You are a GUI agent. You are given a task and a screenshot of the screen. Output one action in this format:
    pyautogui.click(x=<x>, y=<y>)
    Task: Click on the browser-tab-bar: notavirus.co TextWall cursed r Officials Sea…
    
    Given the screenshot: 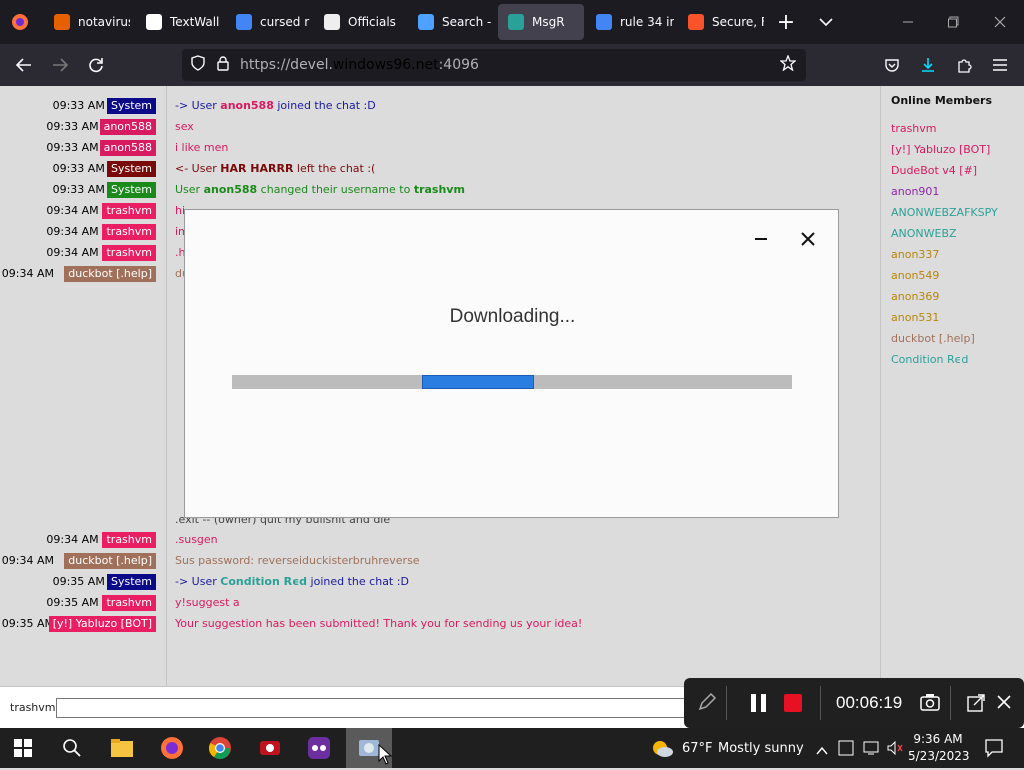 What is the action you would take?
    pyautogui.click(x=512, y=22)
    